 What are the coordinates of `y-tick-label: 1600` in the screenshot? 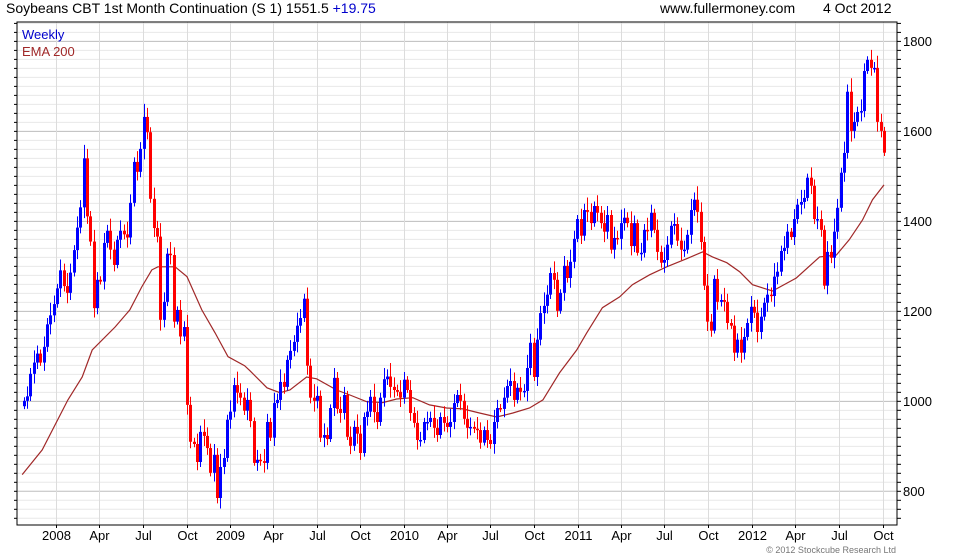 It's located at (917, 131).